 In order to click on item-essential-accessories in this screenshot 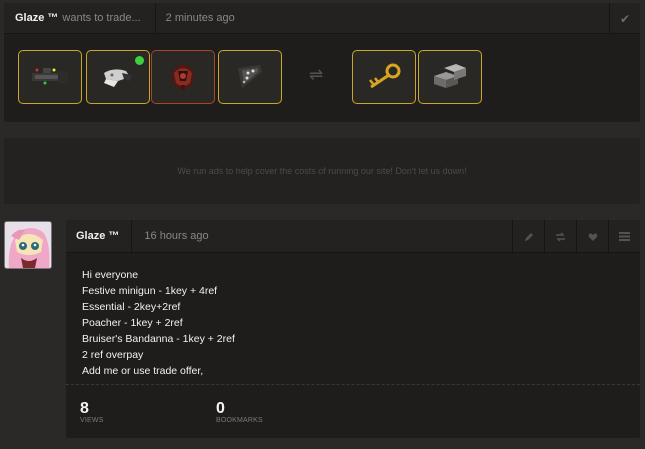, I will do `click(183, 77)`.